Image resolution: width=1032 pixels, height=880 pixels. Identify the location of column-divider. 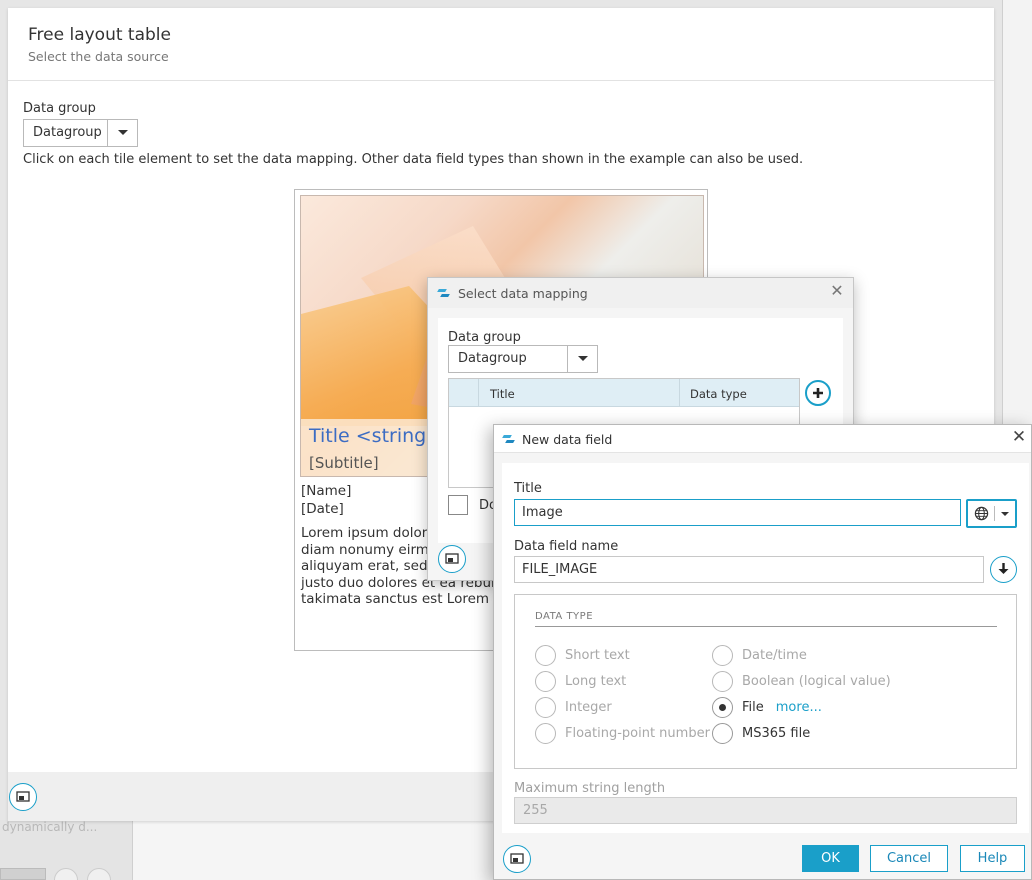
(679, 393).